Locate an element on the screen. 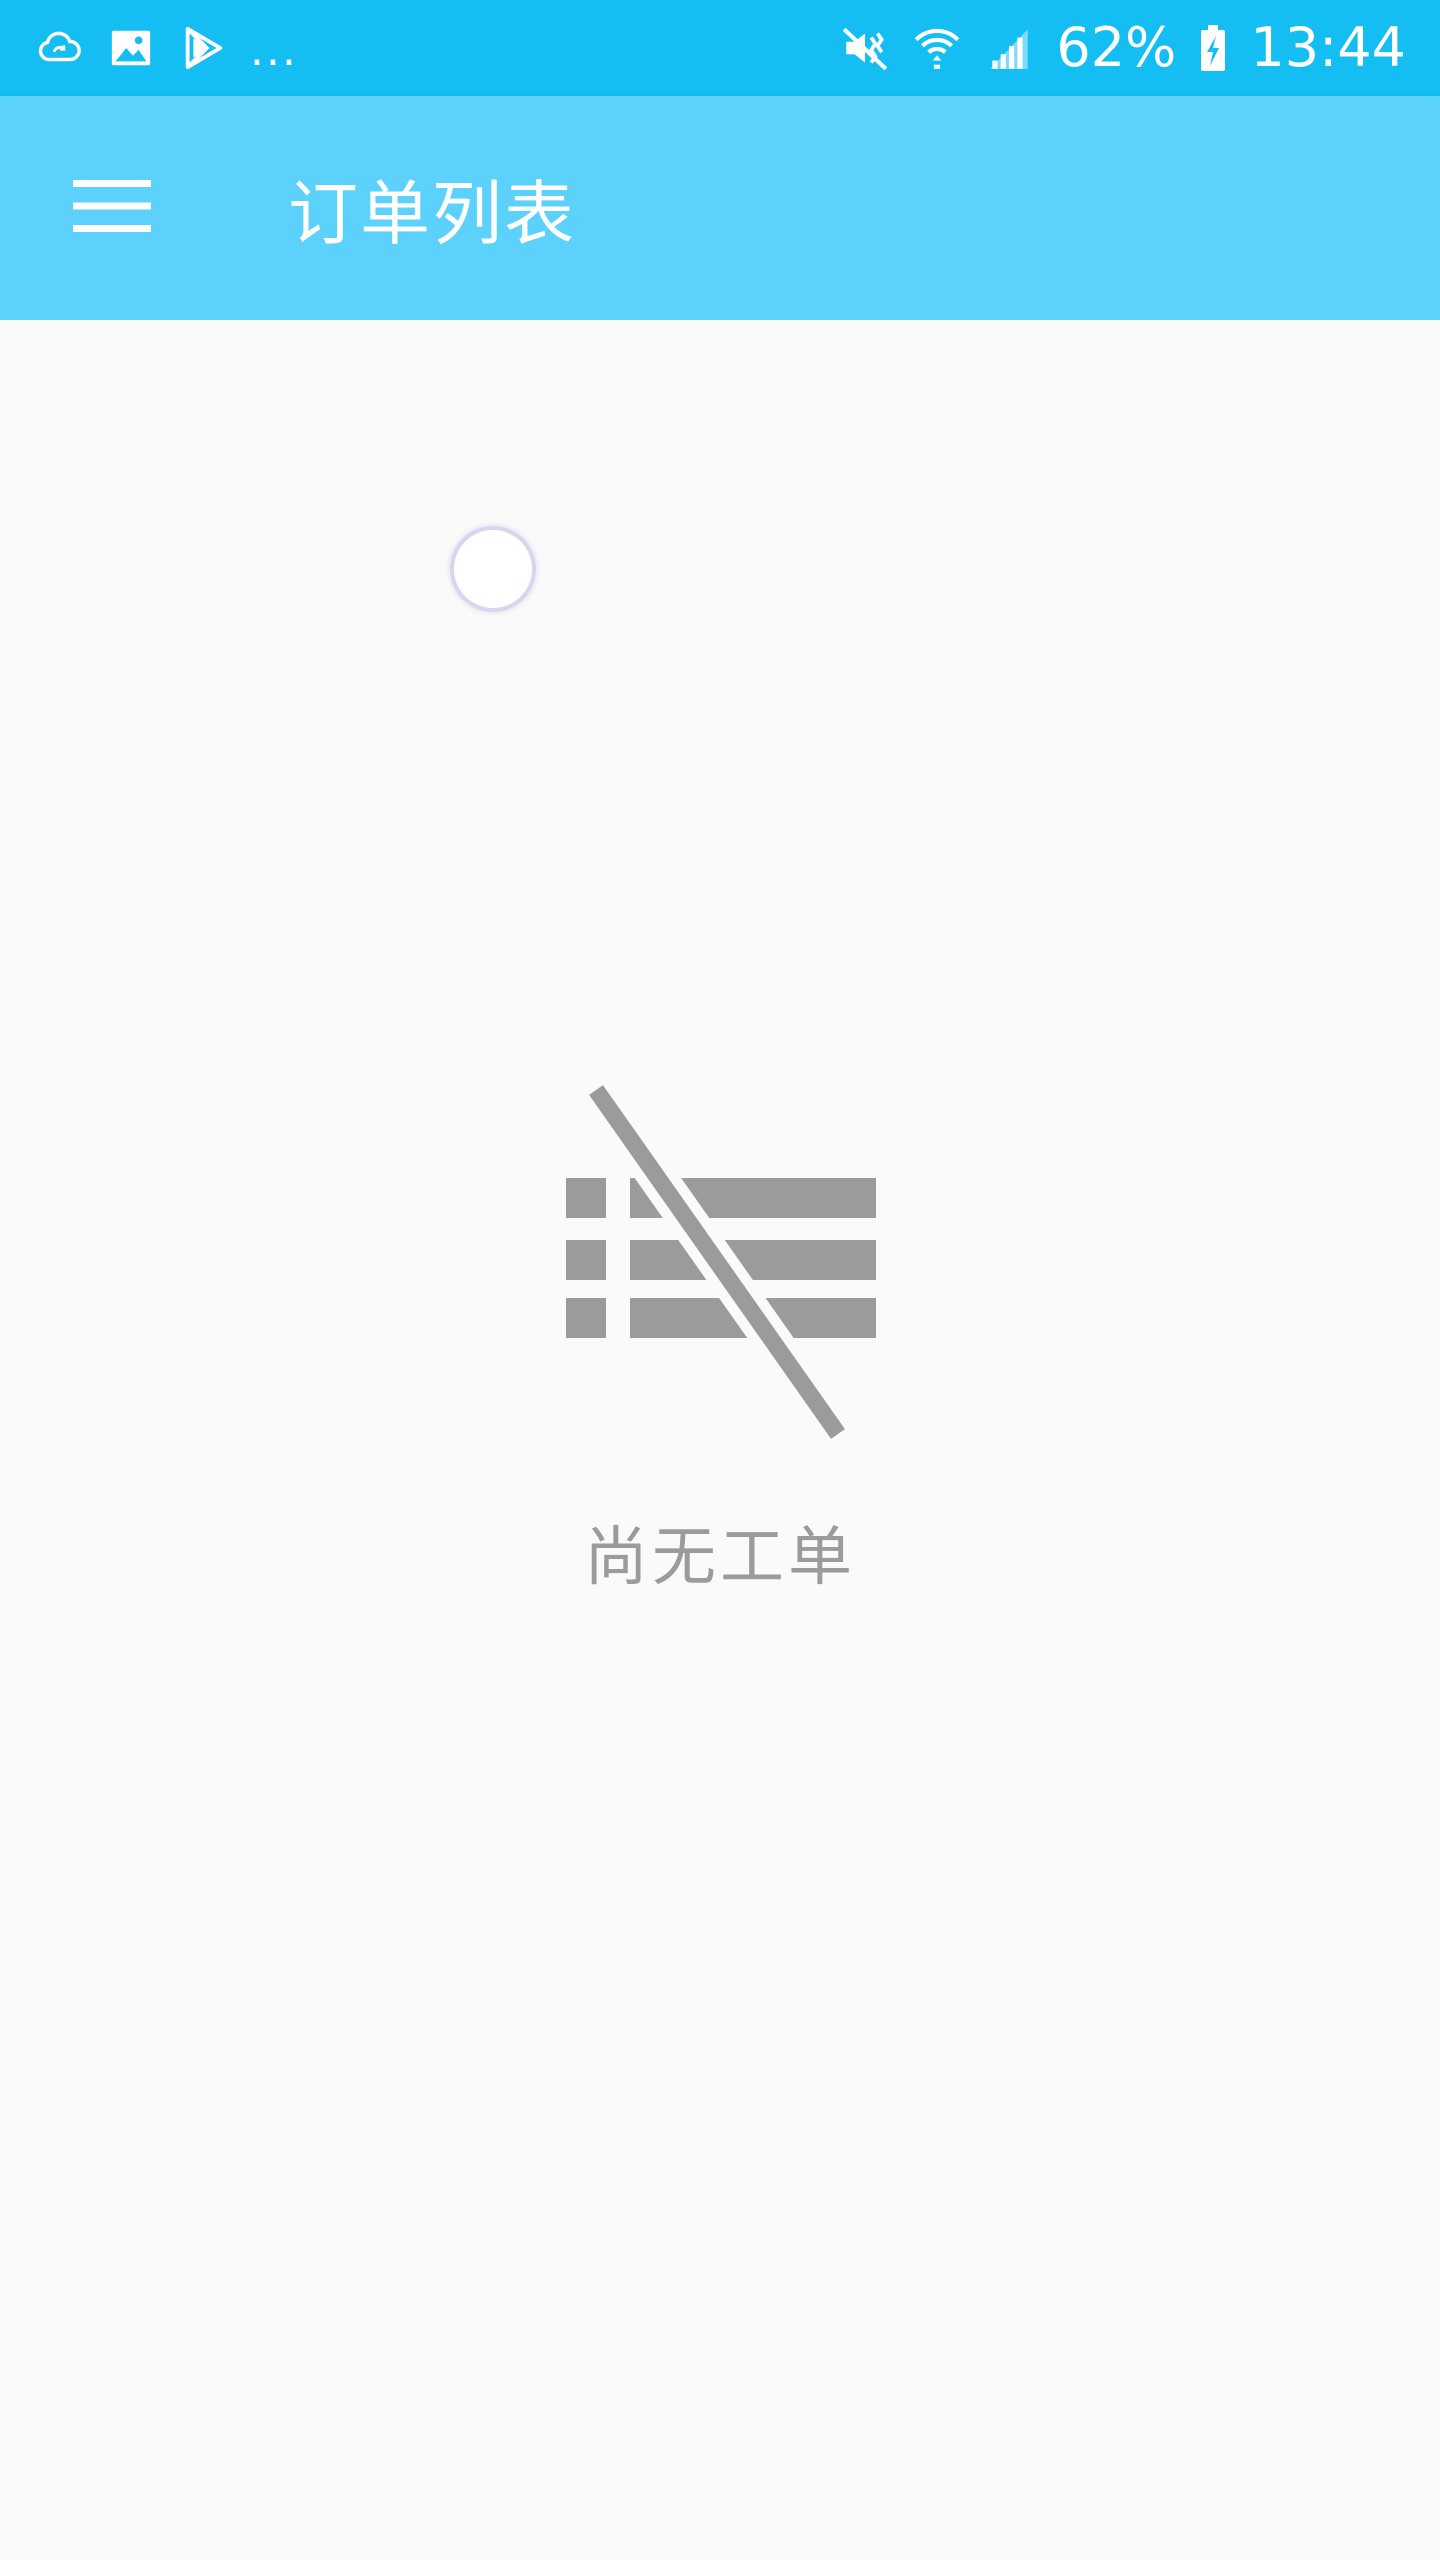 This screenshot has height=2560, width=1440. image-icon is located at coordinates (131, 48).